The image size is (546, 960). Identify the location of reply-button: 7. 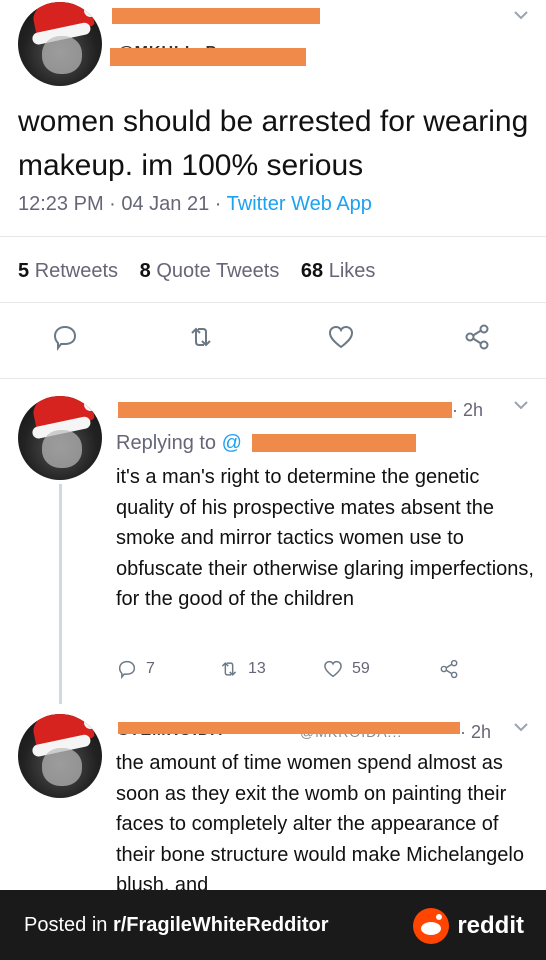
(135, 669).